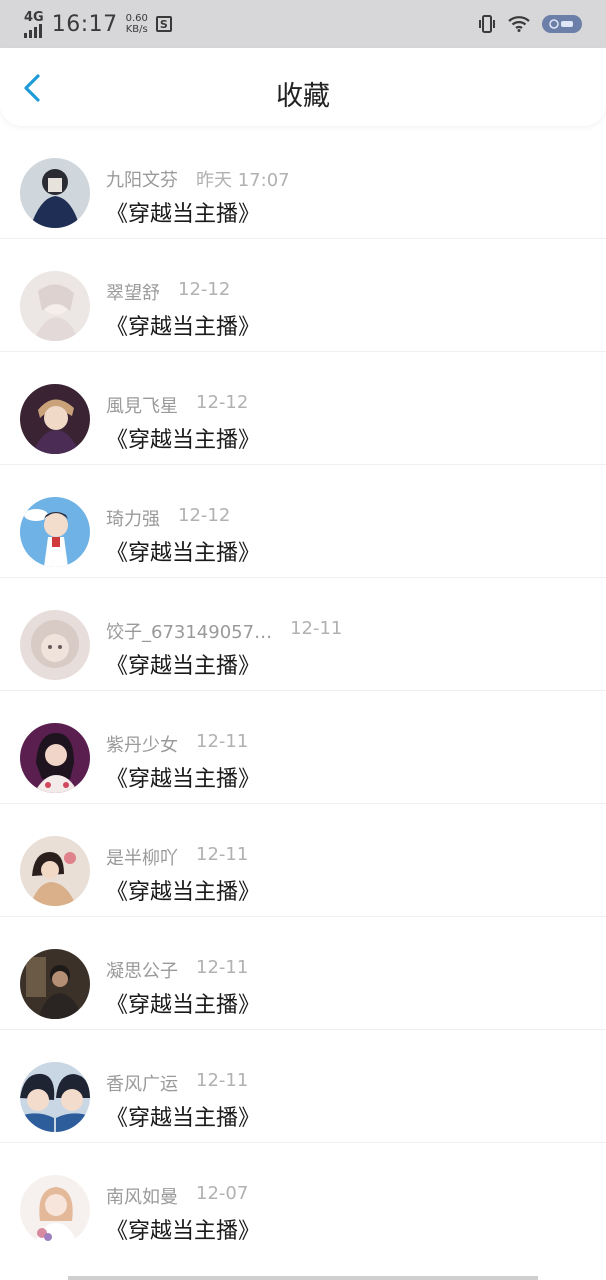 The width and height of the screenshot is (606, 1280). Describe the element at coordinates (487, 24) in the screenshot. I see `vibrate-icon` at that location.